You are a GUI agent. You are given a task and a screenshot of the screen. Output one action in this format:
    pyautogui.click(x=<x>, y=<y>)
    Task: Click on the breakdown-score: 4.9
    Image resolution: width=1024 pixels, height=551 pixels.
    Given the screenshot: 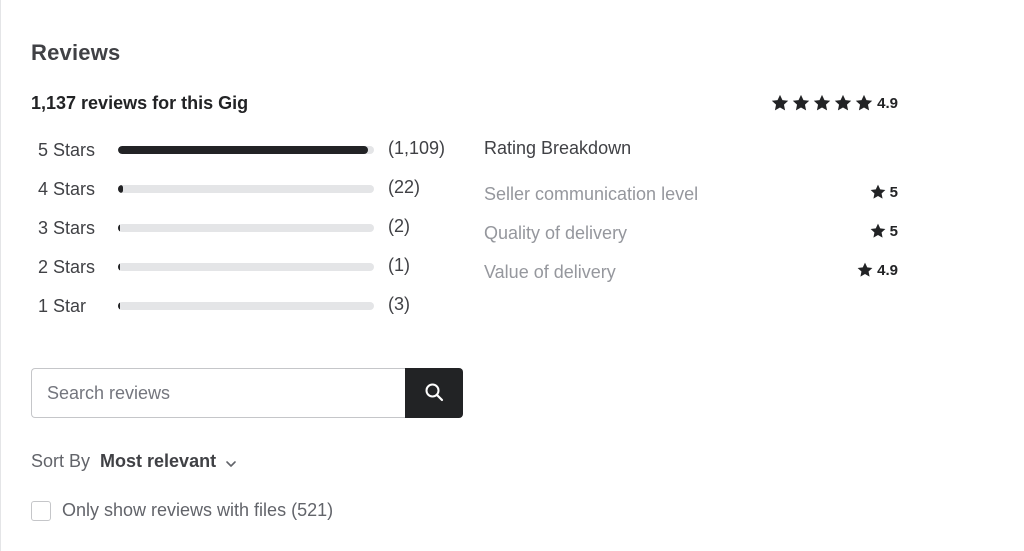 What is the action you would take?
    pyautogui.click(x=877, y=270)
    